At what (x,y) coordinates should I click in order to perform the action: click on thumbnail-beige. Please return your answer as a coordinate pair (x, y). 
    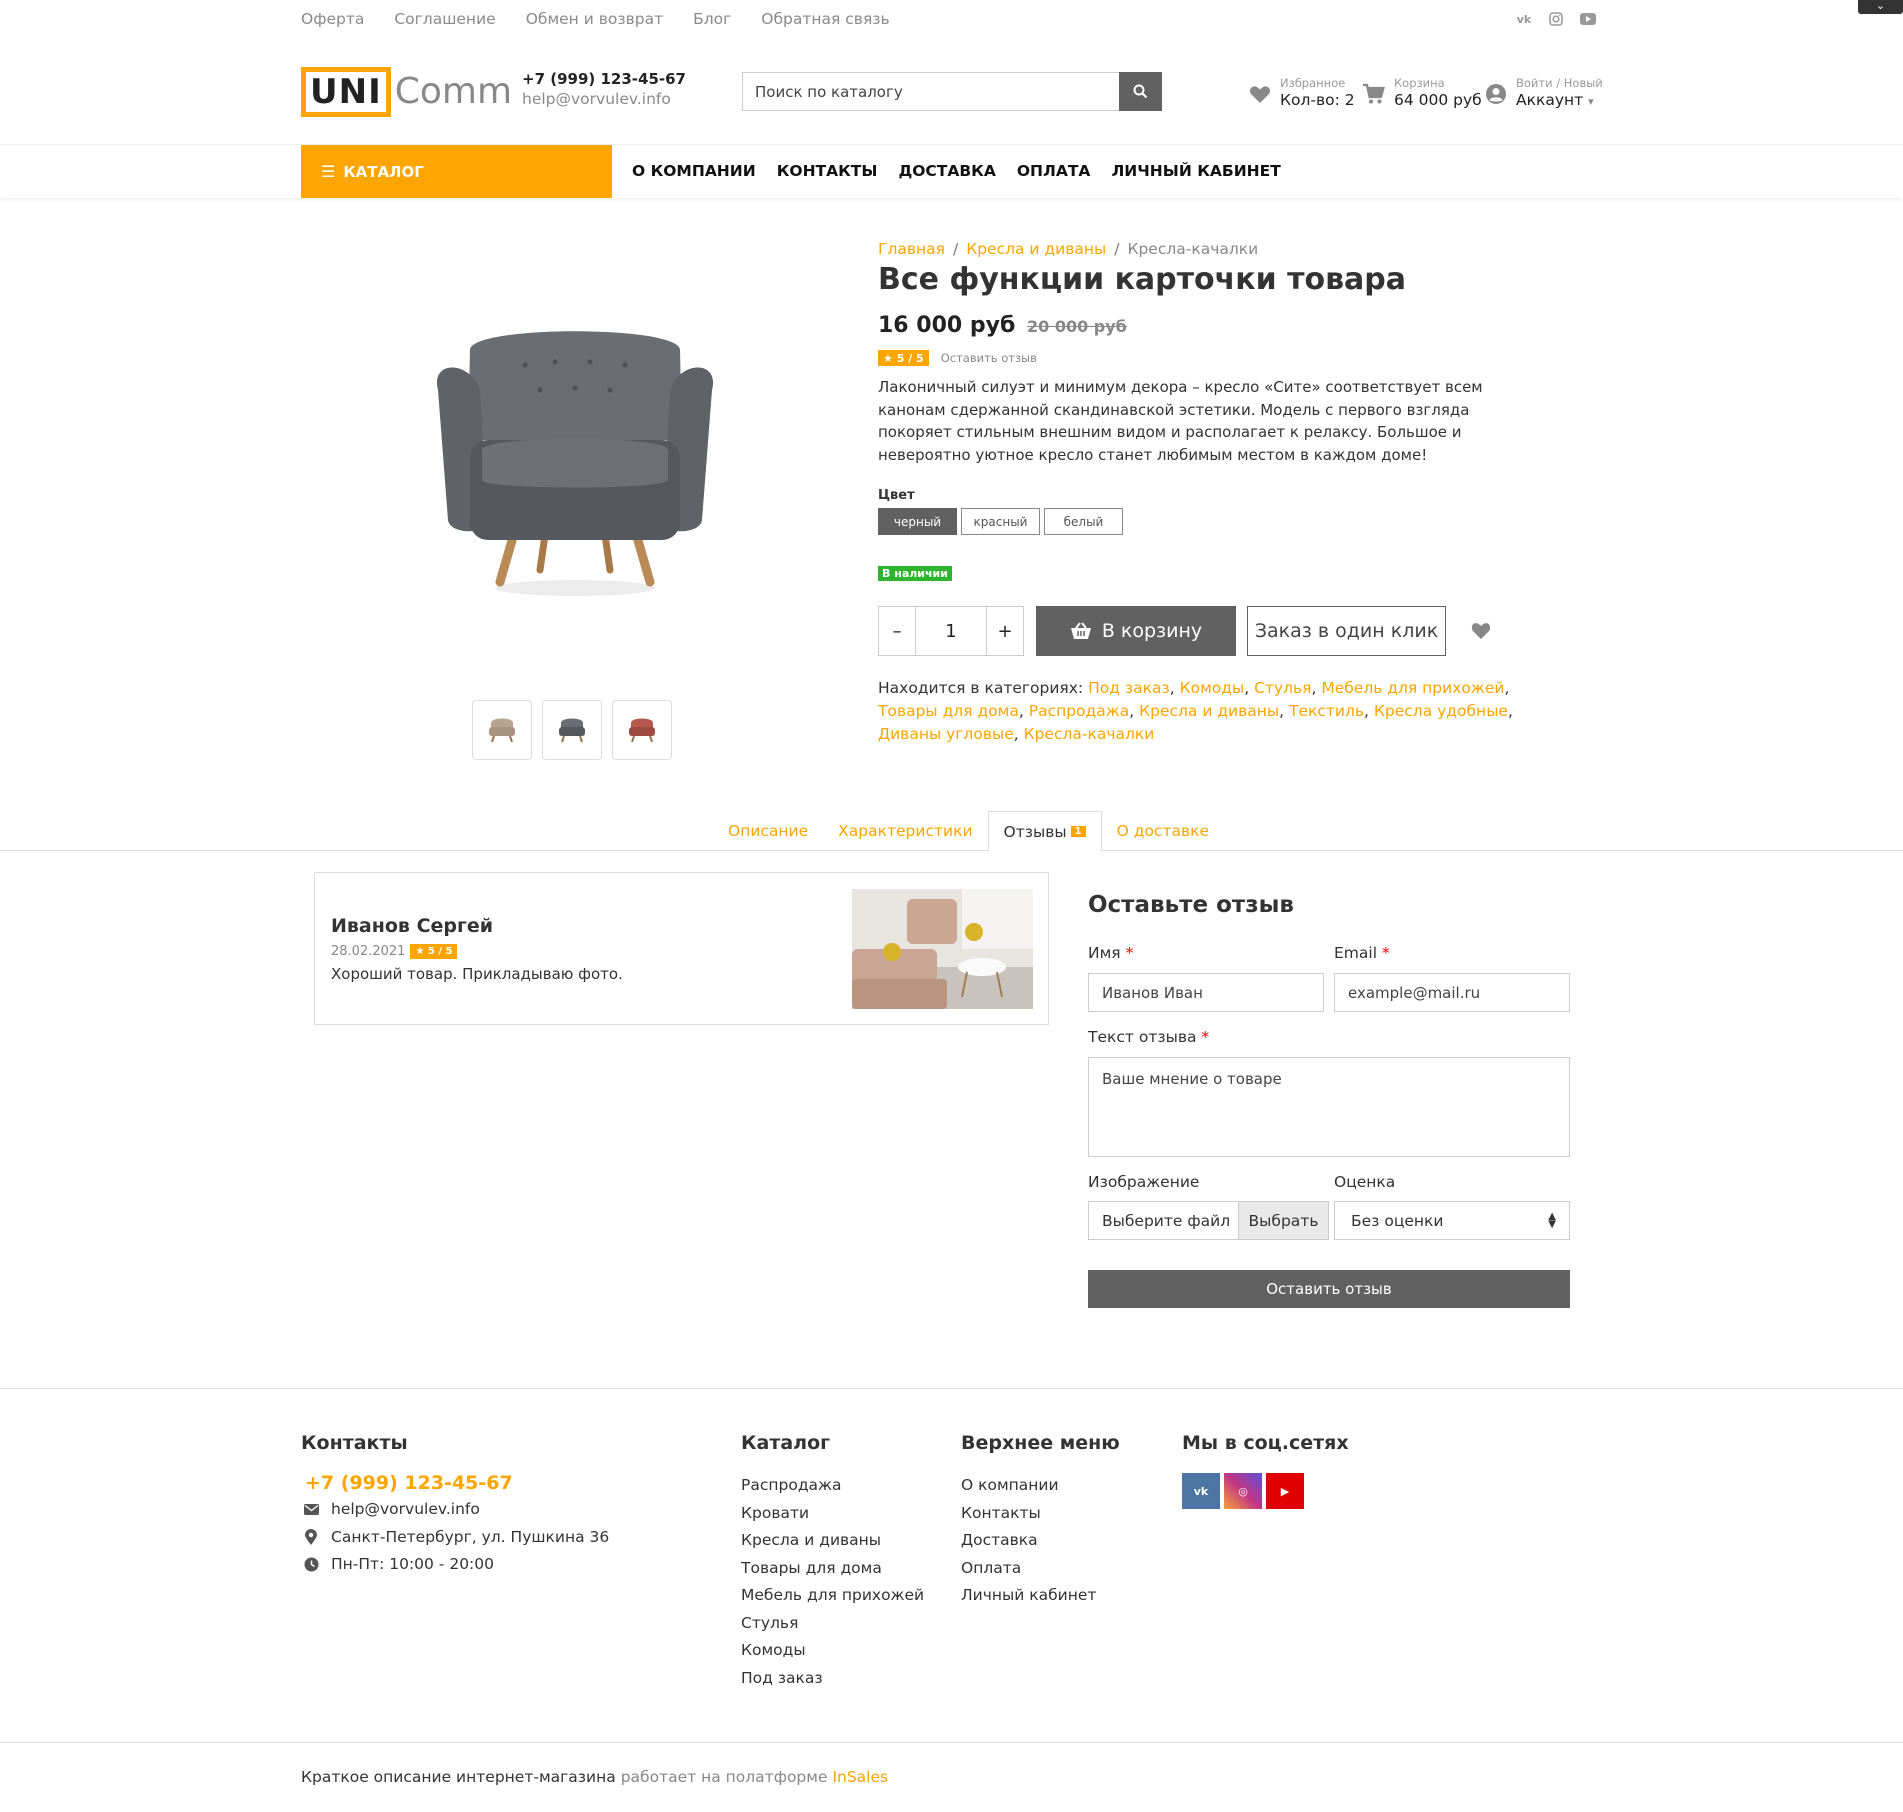
    Looking at the image, I should click on (502, 730).